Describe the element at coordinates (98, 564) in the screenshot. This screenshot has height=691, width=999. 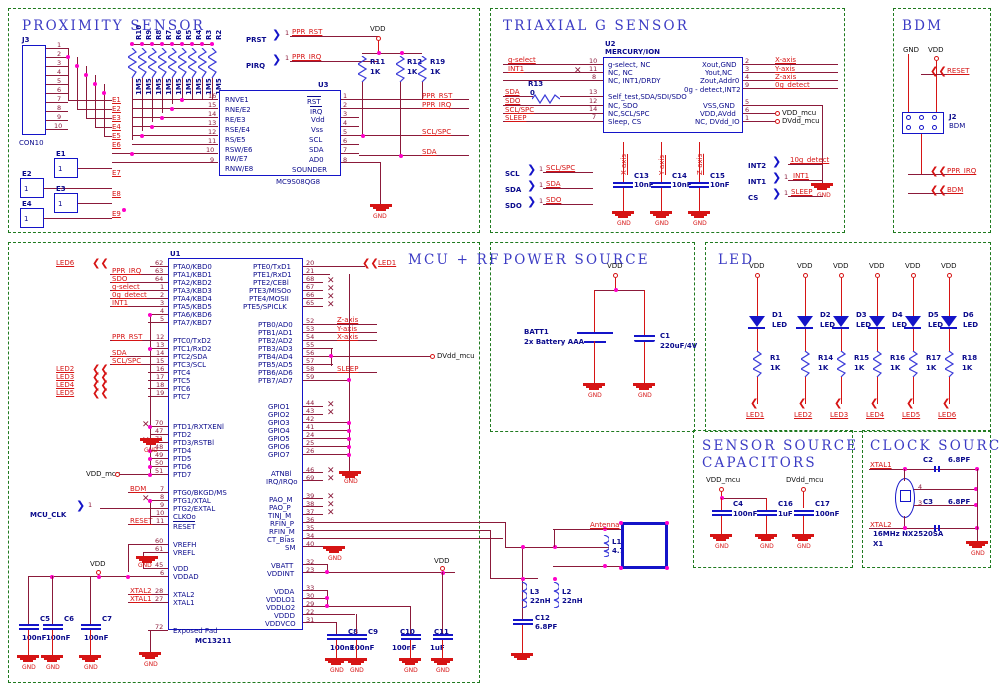
I see `mcu-vdd-label: VDD` at that location.